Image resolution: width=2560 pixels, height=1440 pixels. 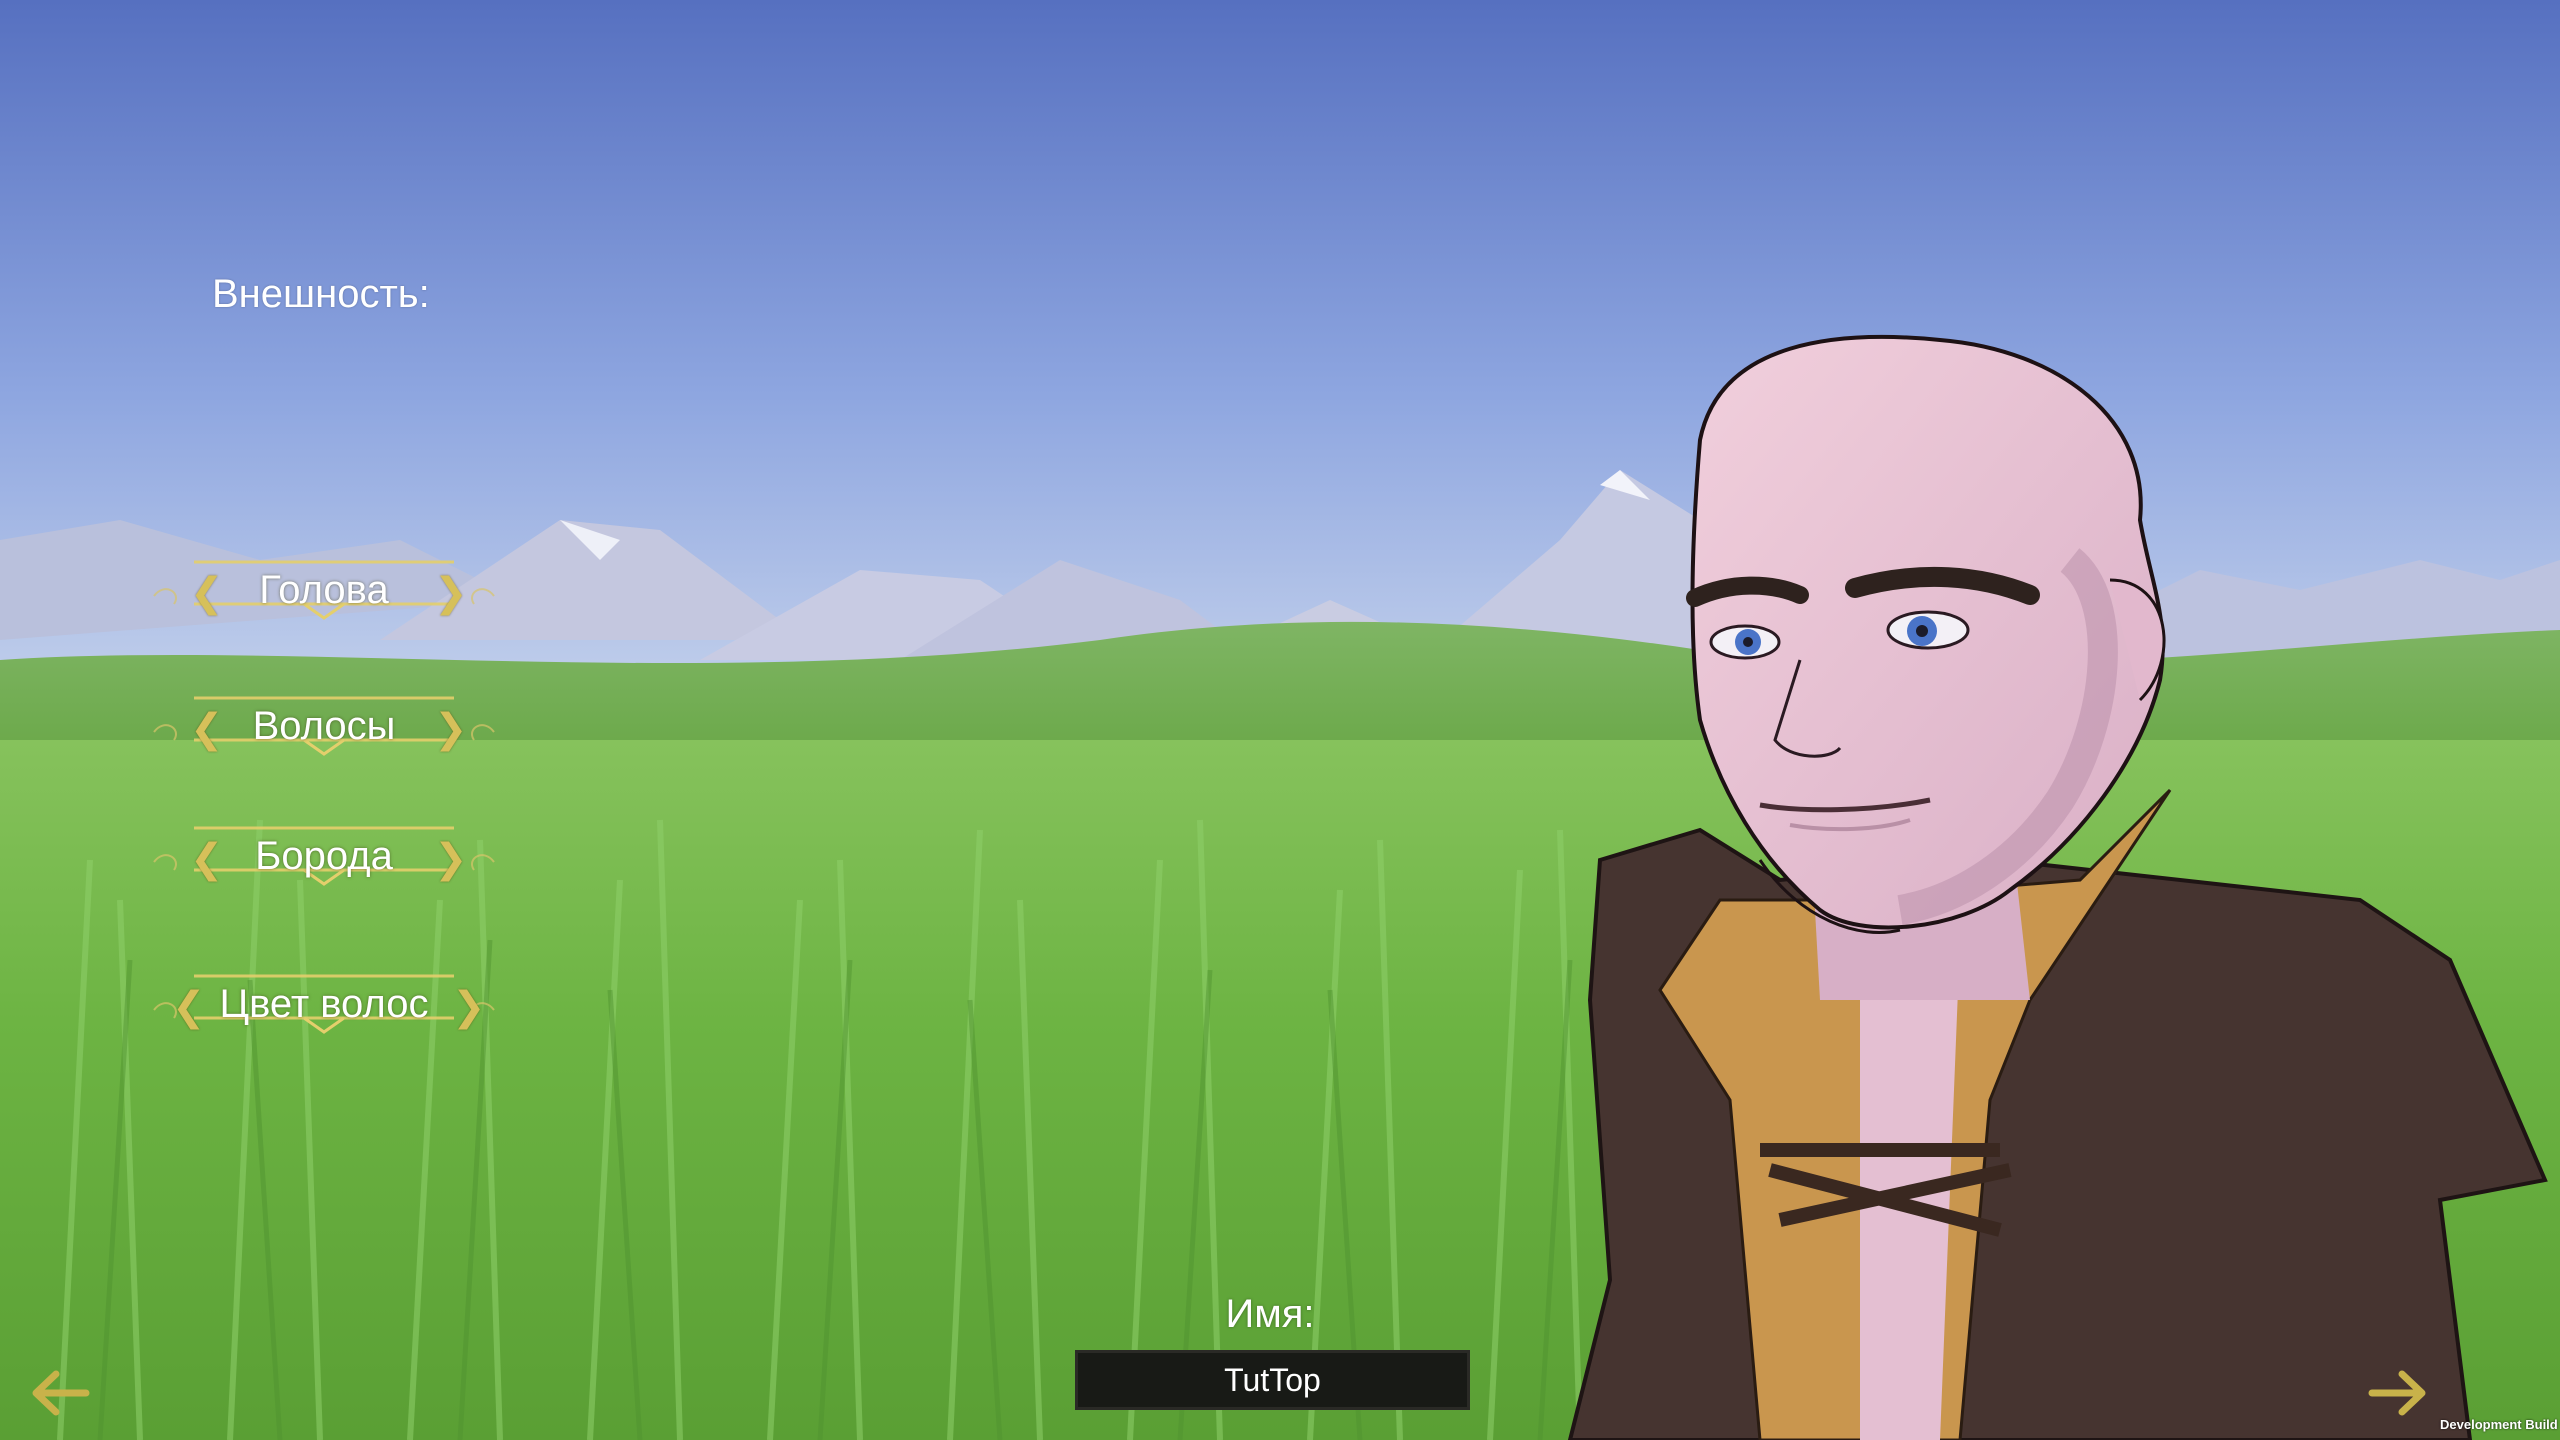 I want to click on development-build-label: Development Build, so click(x=2499, y=1424).